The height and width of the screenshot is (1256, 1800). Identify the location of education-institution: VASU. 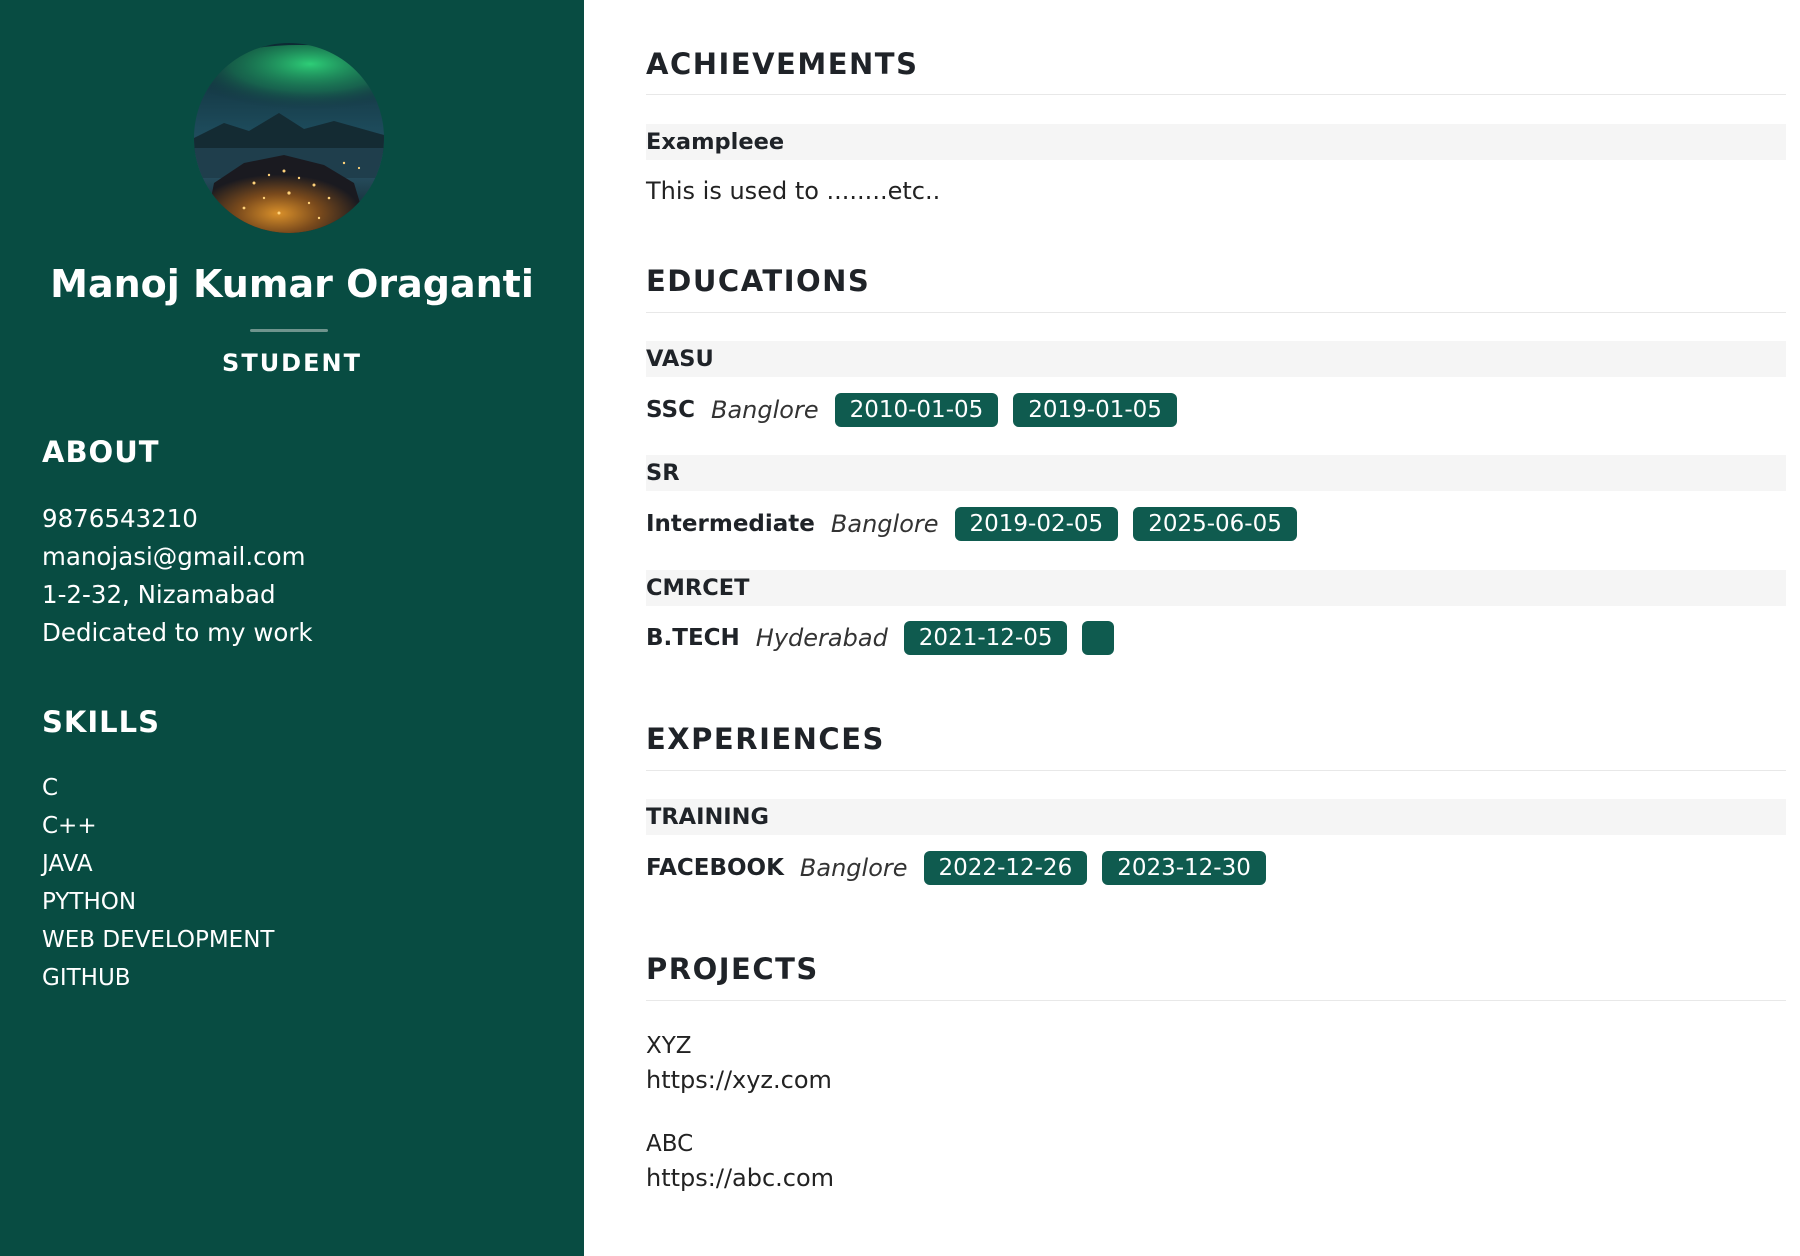
(1216, 359).